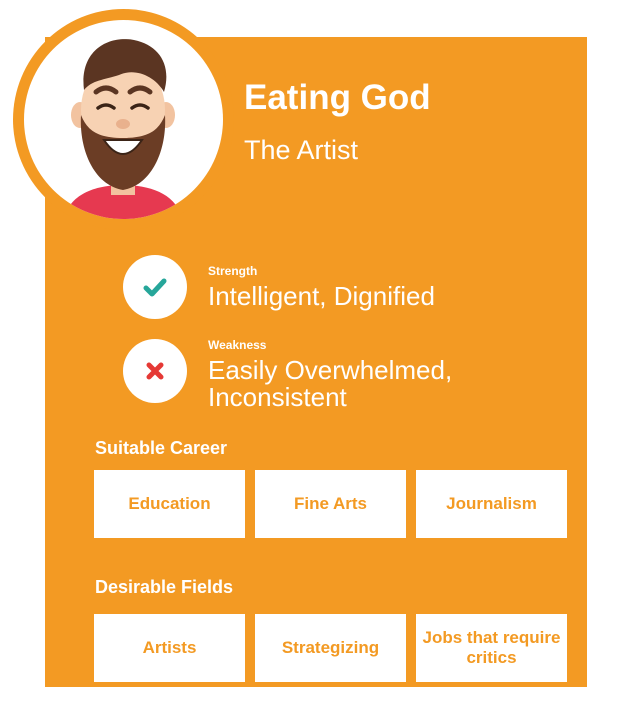  I want to click on avatar, so click(123, 119).